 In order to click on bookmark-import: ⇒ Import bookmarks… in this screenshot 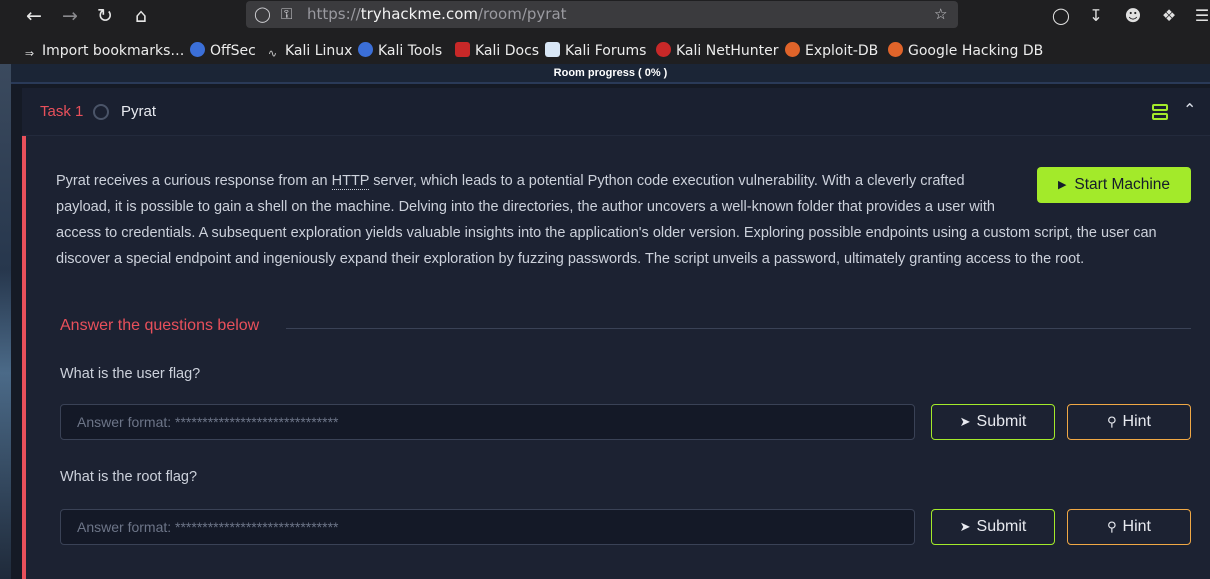, I will do `click(103, 51)`.